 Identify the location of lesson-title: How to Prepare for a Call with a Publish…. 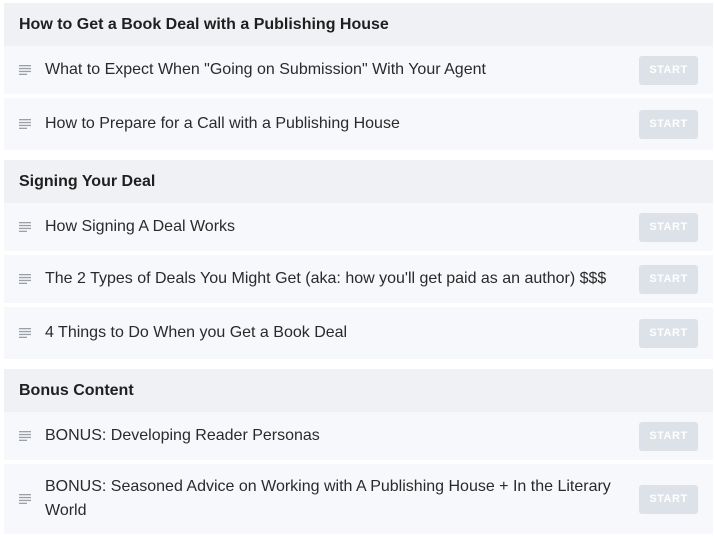
(222, 123).